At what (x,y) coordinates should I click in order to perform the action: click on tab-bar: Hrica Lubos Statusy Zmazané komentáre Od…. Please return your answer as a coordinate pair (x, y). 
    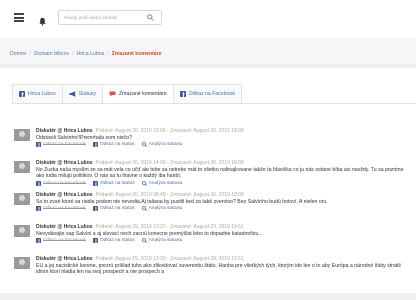
    Looking at the image, I should click on (127, 94).